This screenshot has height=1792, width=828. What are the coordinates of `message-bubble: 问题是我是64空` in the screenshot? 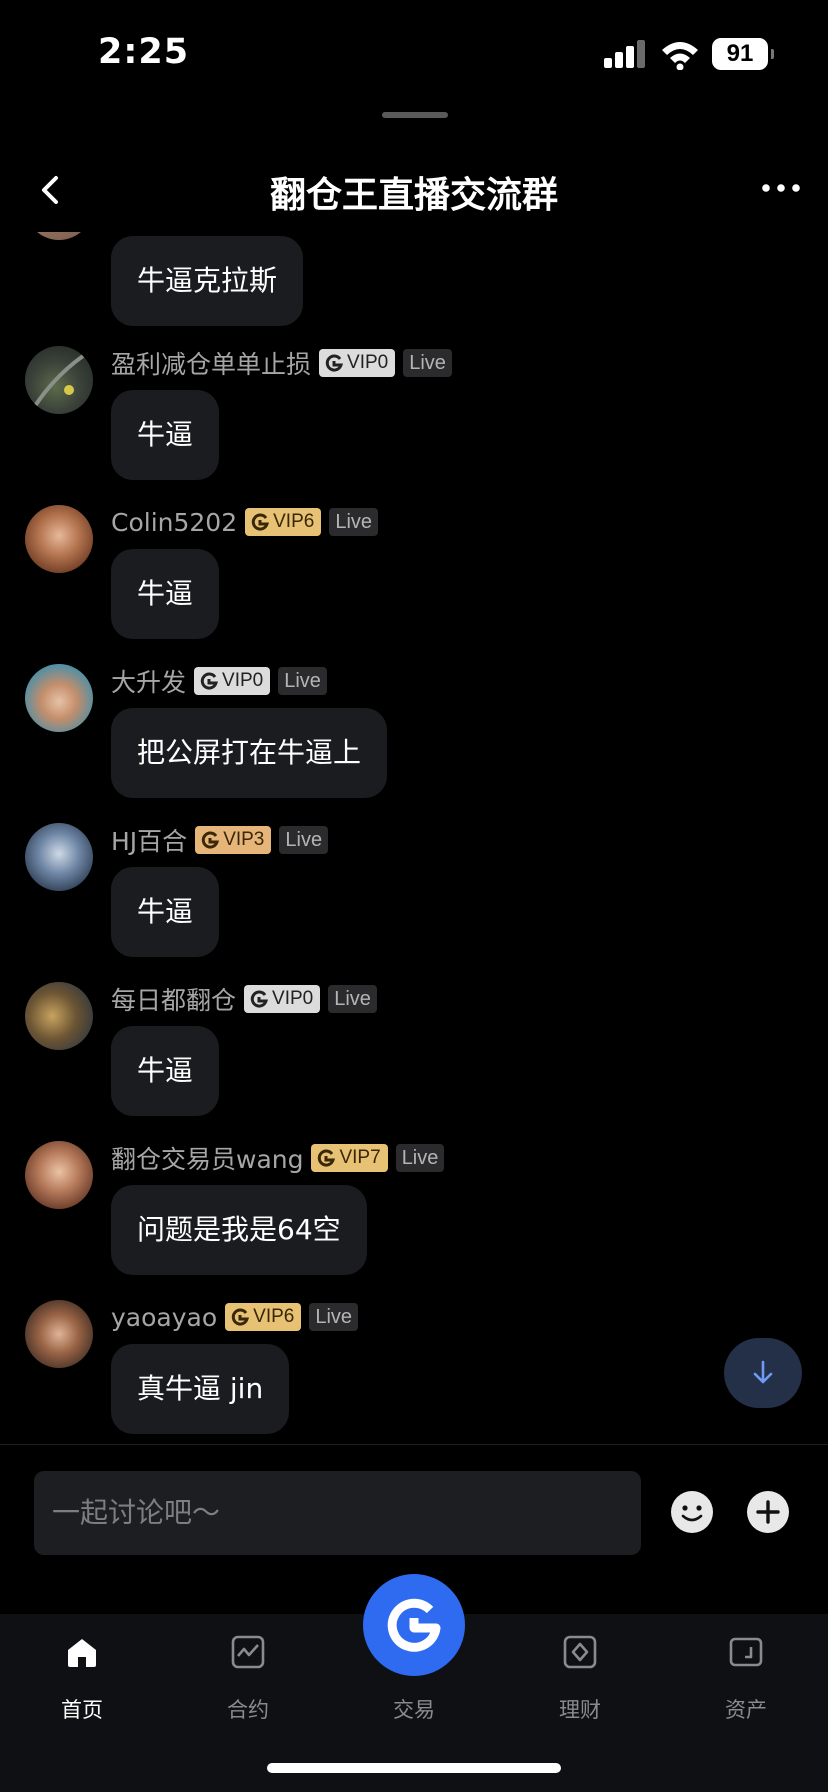 It's located at (239, 1230).